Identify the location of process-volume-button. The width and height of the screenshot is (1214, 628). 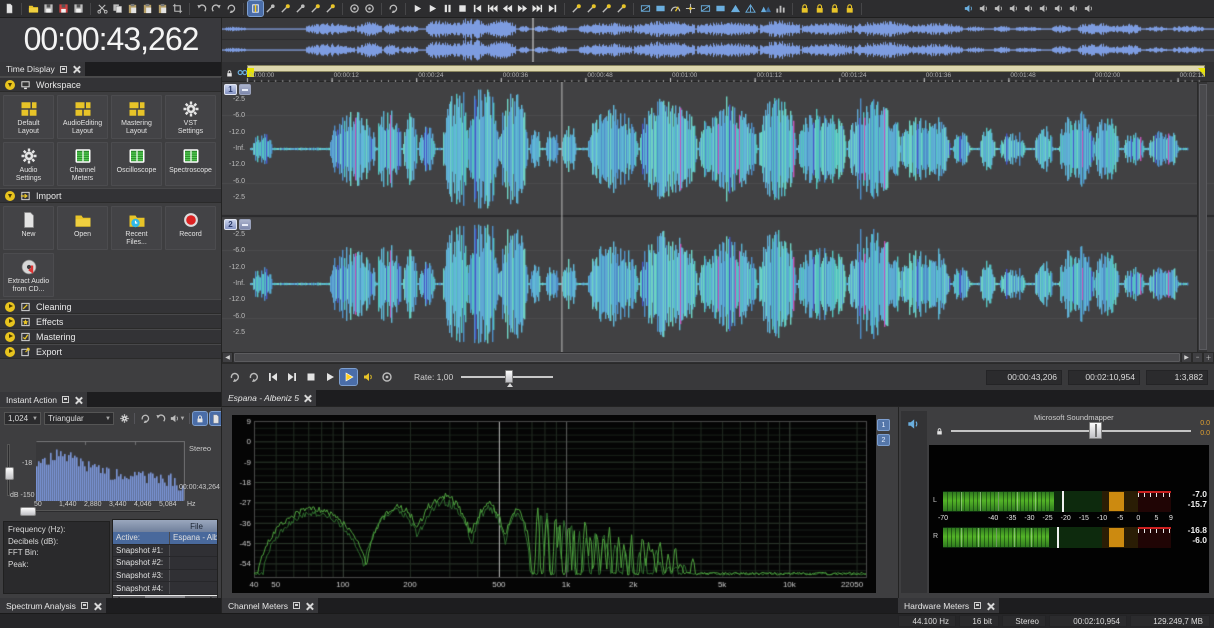
(1028, 8).